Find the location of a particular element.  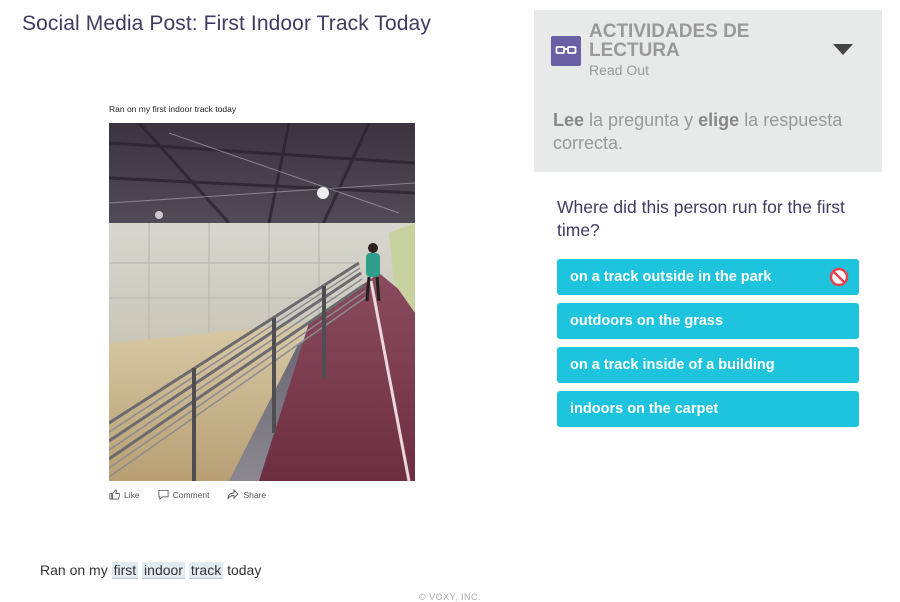

comment-icon is located at coordinates (163, 494).